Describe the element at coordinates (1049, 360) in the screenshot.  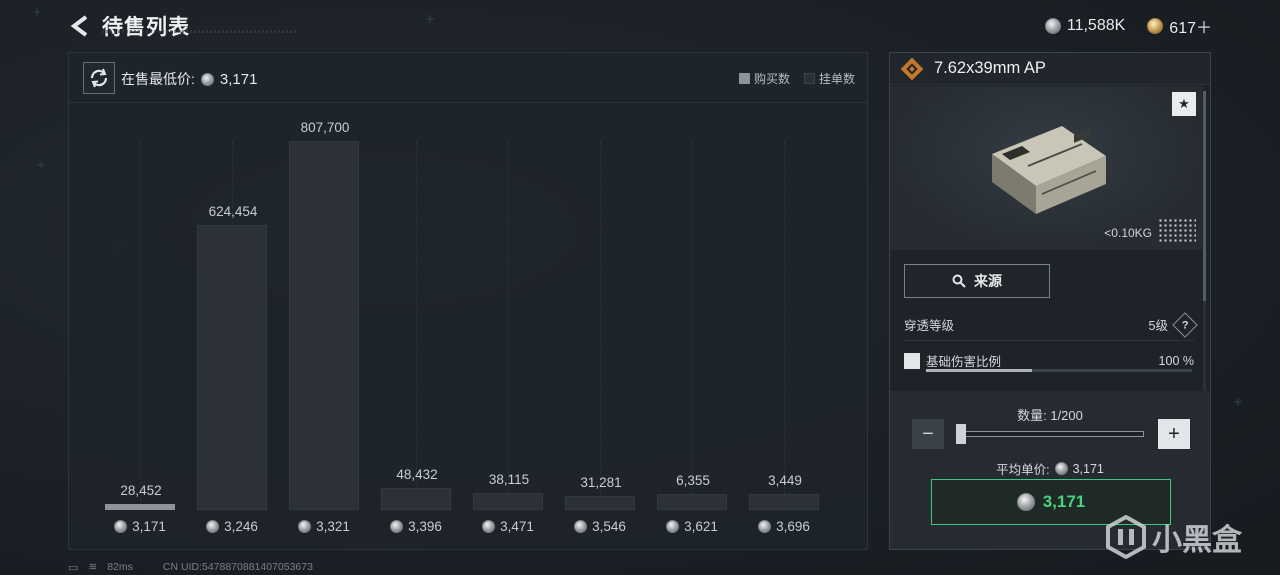
I see `damage-row: 基础伤害比例 100 %` at that location.